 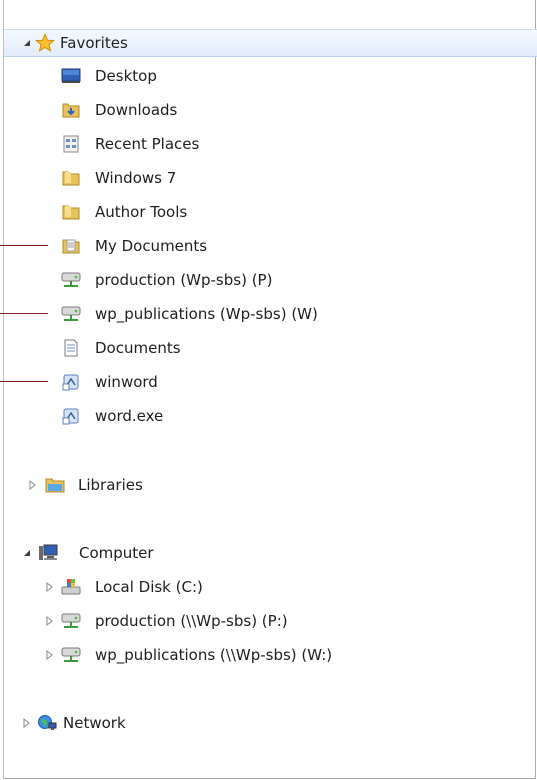 I want to click on nav-item-production-drive: production (Wp-sbs) (P), so click(x=270, y=280).